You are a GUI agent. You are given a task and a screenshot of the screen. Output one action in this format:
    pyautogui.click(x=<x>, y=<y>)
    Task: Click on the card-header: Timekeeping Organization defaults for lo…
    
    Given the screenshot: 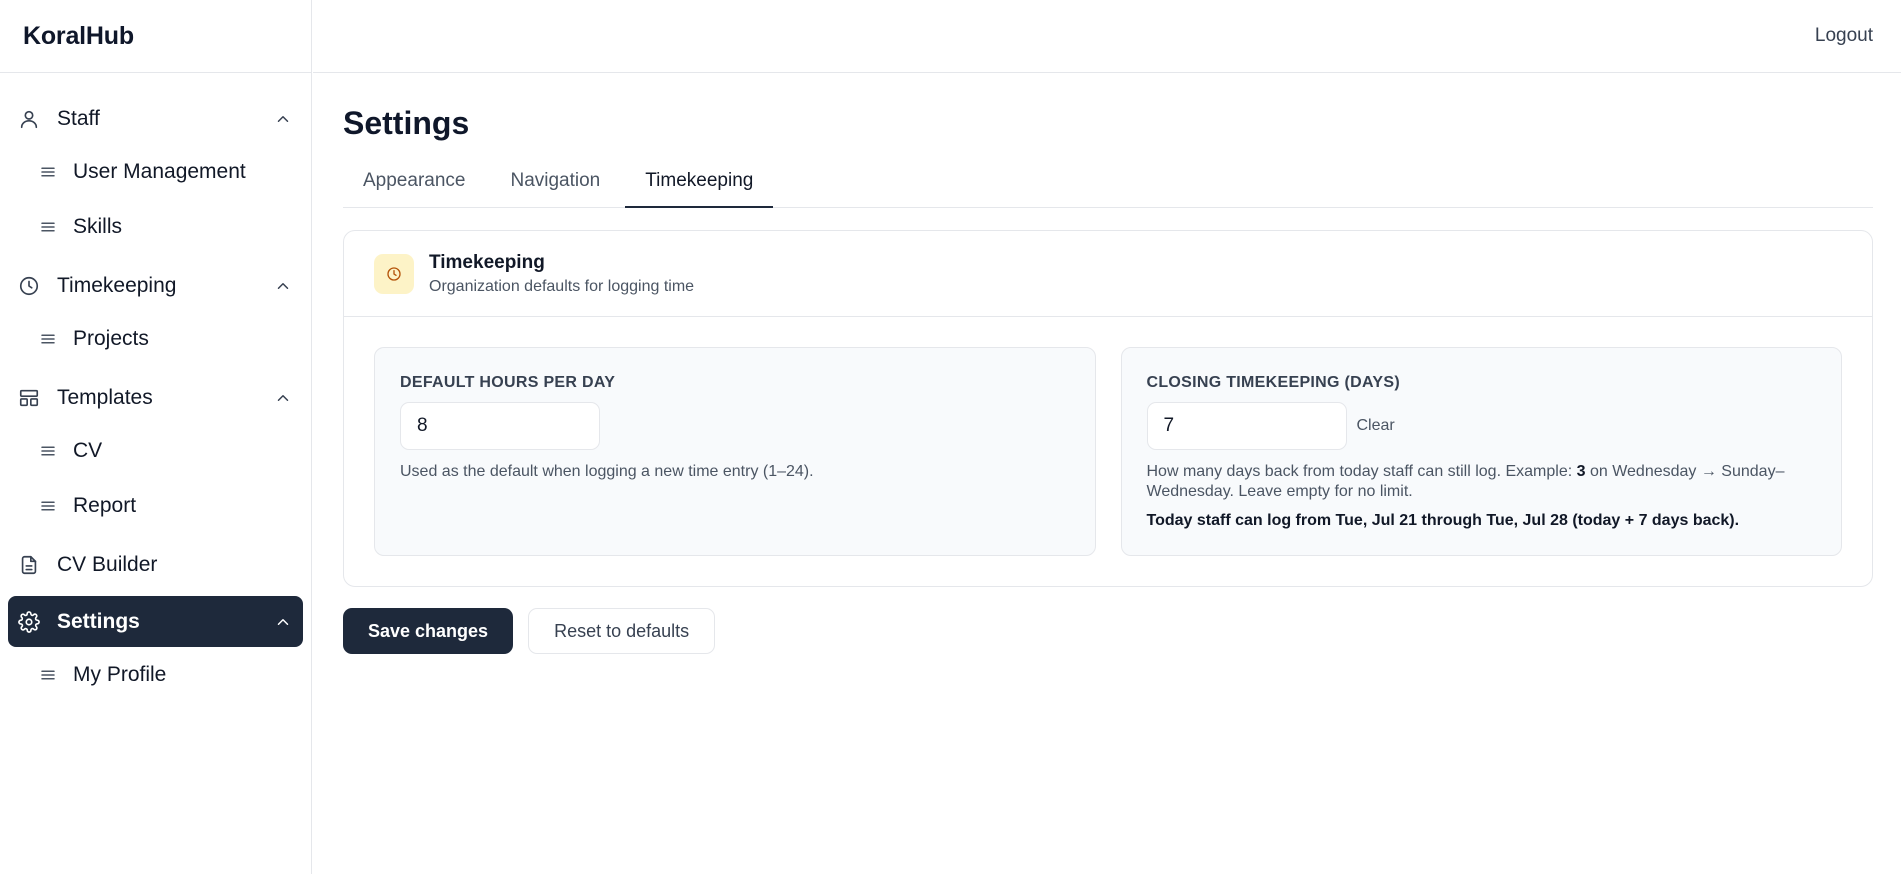 What is the action you would take?
    pyautogui.click(x=1108, y=274)
    